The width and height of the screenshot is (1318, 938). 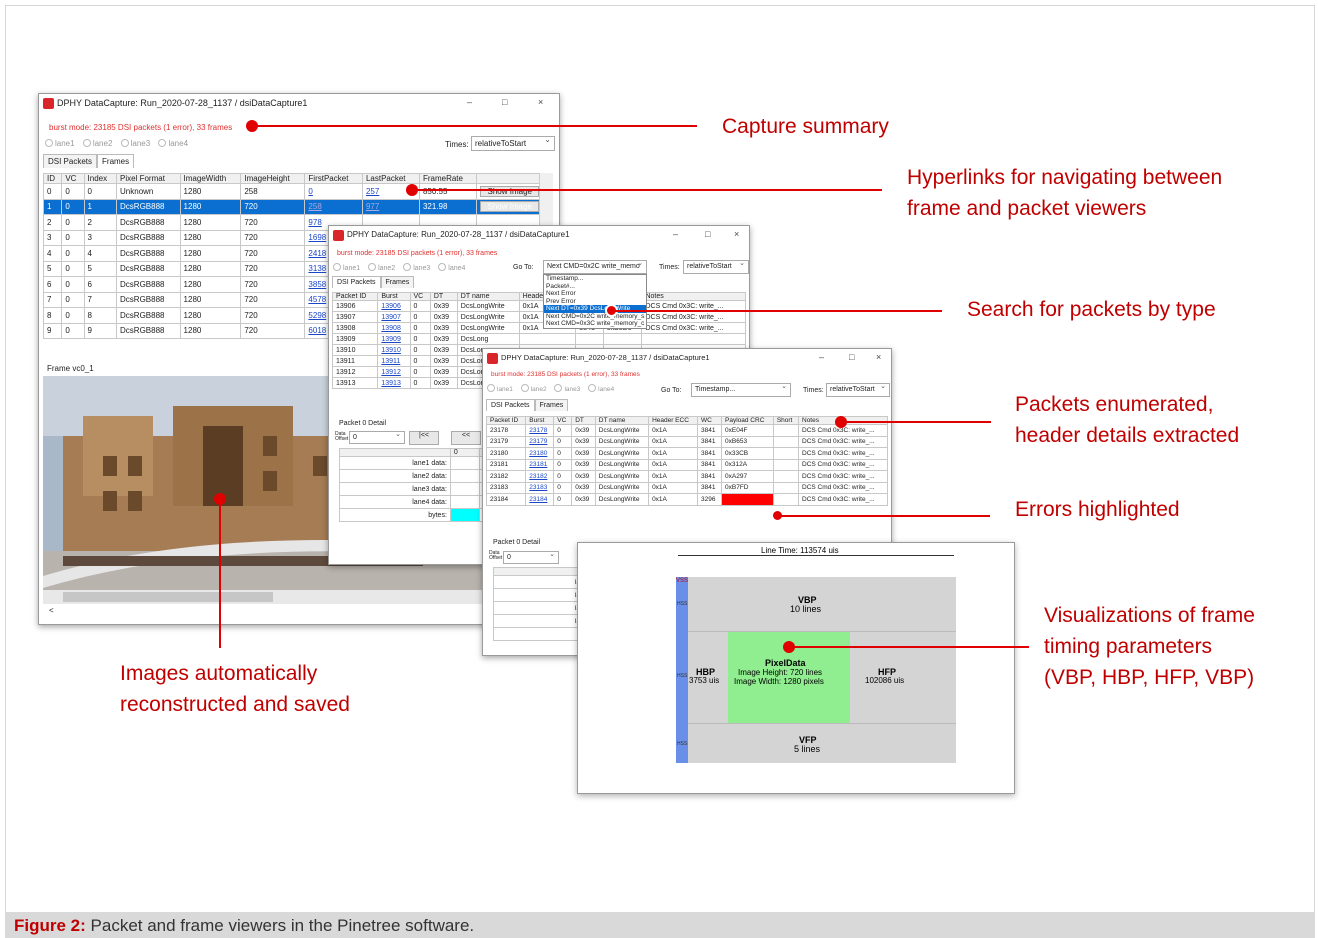 What do you see at coordinates (779, 681) in the screenshot?
I see `image-width: Image Width: 1280 pixels` at bounding box center [779, 681].